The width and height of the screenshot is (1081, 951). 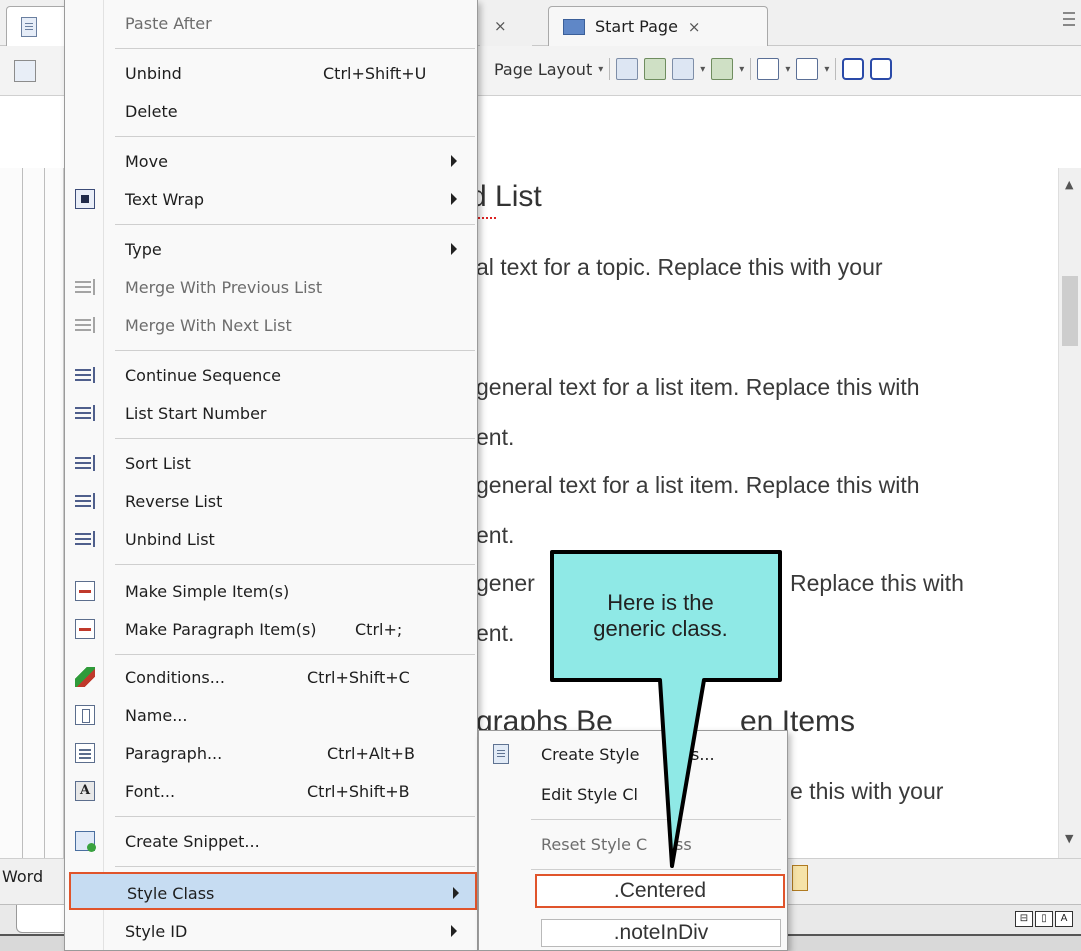 What do you see at coordinates (655, 69) in the screenshot?
I see `insert-multimedia-icon` at bounding box center [655, 69].